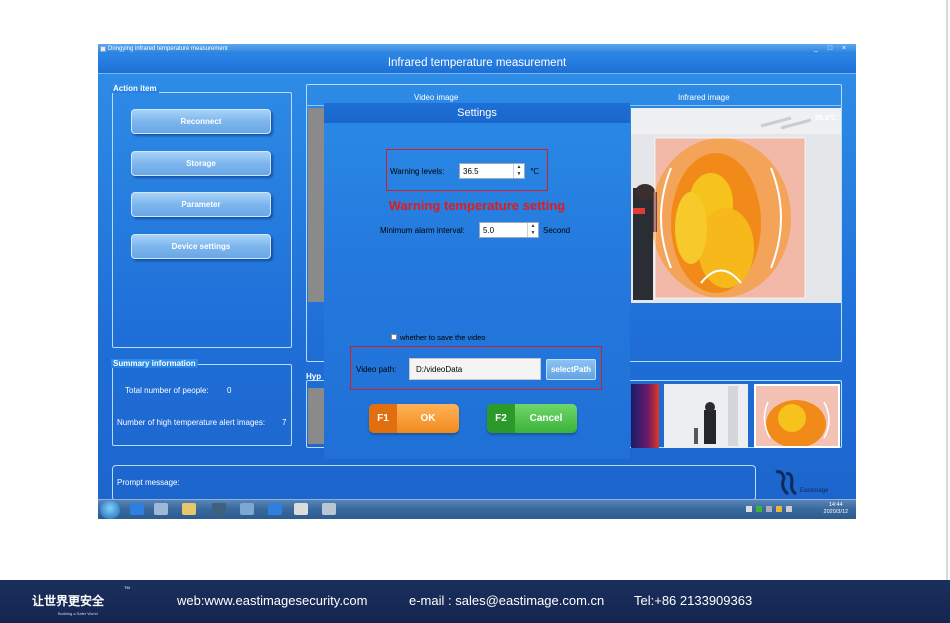 The height and width of the screenshot is (623, 950). Describe the element at coordinates (68, 601) in the screenshot. I see `logo-chinese-text: 让世界更安全` at that location.